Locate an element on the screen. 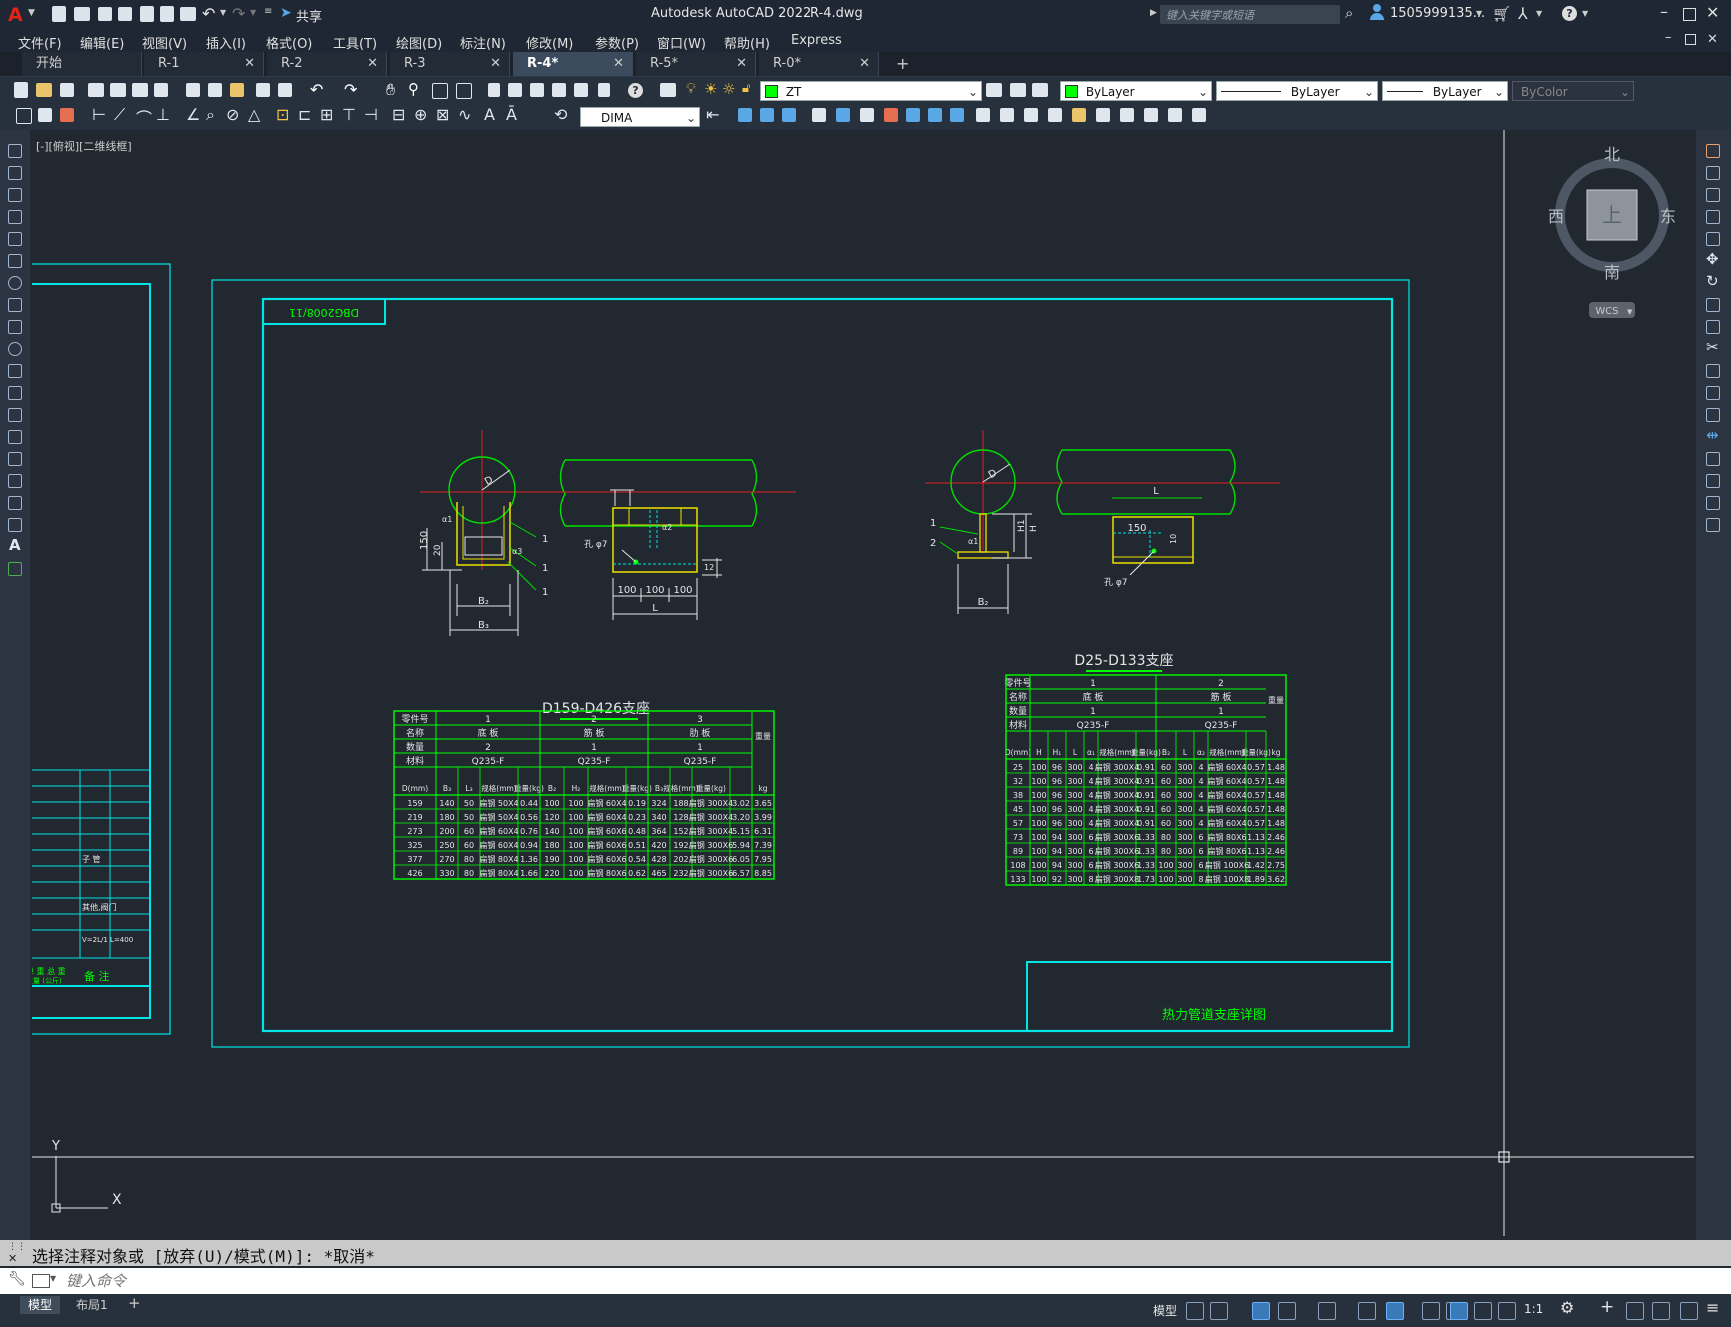  user-dropdown-icon: ▼ is located at coordinates (1479, 13).